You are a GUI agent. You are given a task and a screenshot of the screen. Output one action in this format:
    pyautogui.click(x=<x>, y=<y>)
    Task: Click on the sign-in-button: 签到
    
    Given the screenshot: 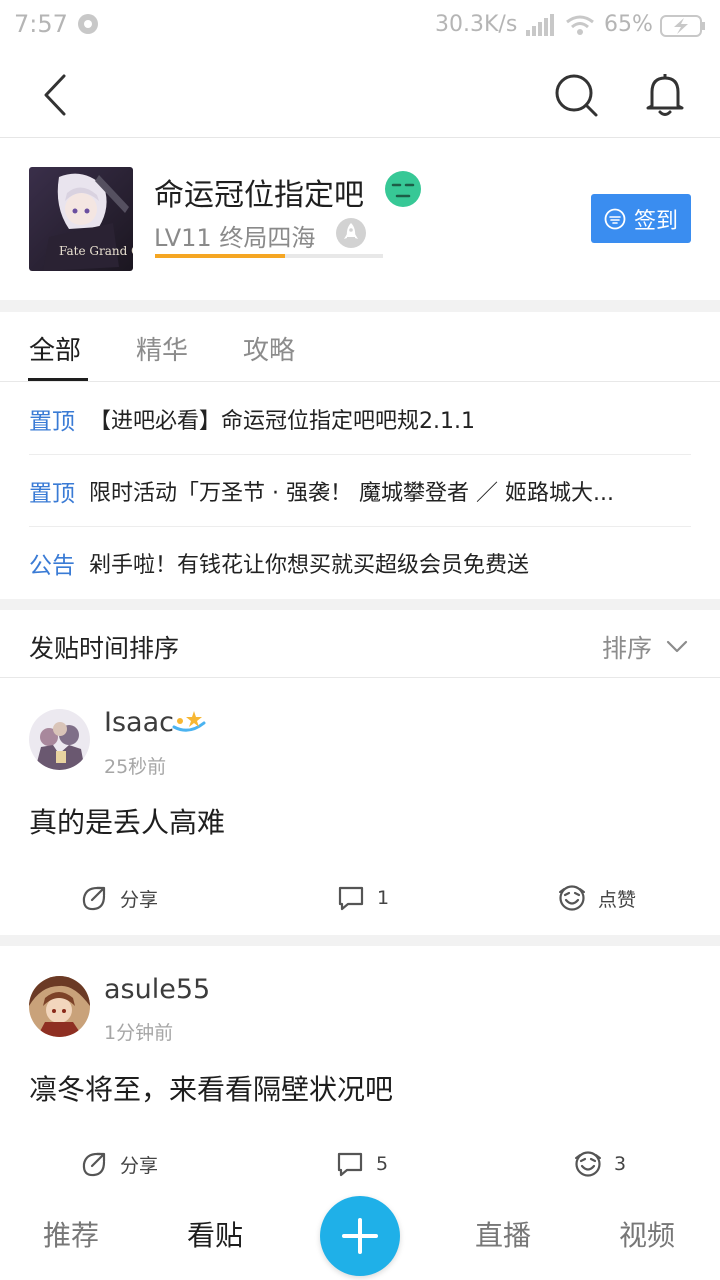 What is the action you would take?
    pyautogui.click(x=641, y=218)
    